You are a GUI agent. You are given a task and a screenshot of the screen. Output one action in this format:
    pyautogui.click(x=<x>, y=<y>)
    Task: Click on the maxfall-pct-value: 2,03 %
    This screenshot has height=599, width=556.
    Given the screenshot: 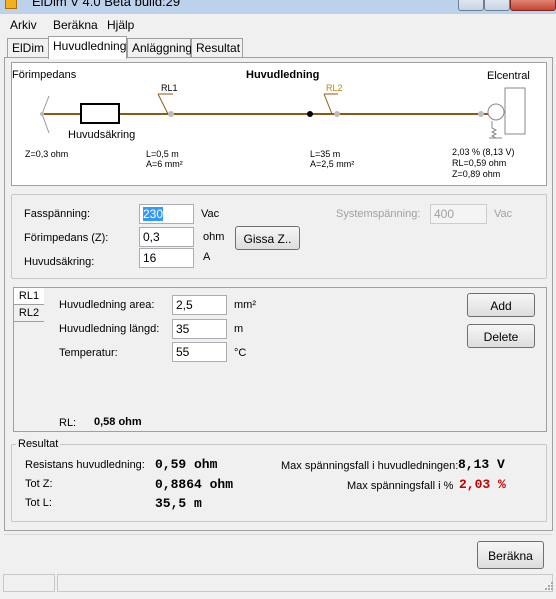 What is the action you would take?
    pyautogui.click(x=482, y=484)
    